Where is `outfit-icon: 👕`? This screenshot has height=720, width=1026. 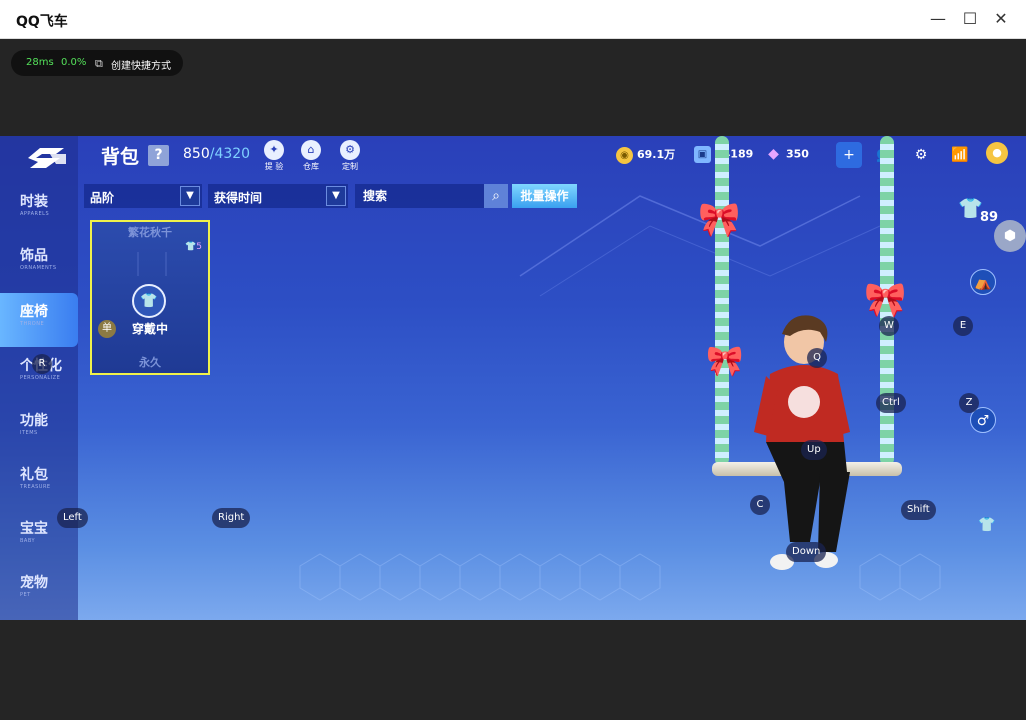
outfit-icon: 👕 is located at coordinates (987, 525).